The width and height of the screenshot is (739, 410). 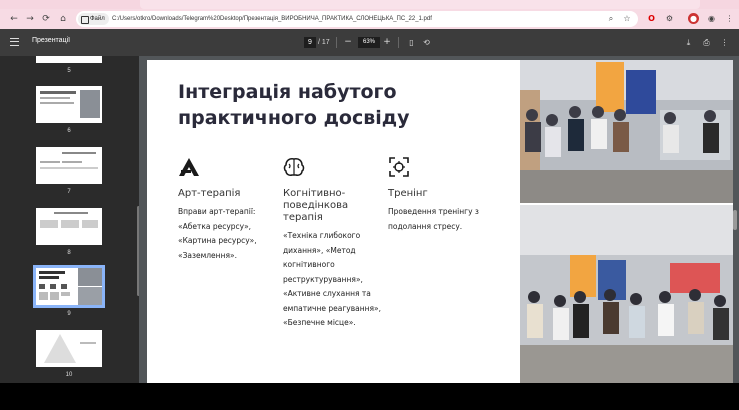 What do you see at coordinates (735, 220) in the screenshot?
I see `viewer-scrollbar` at bounding box center [735, 220].